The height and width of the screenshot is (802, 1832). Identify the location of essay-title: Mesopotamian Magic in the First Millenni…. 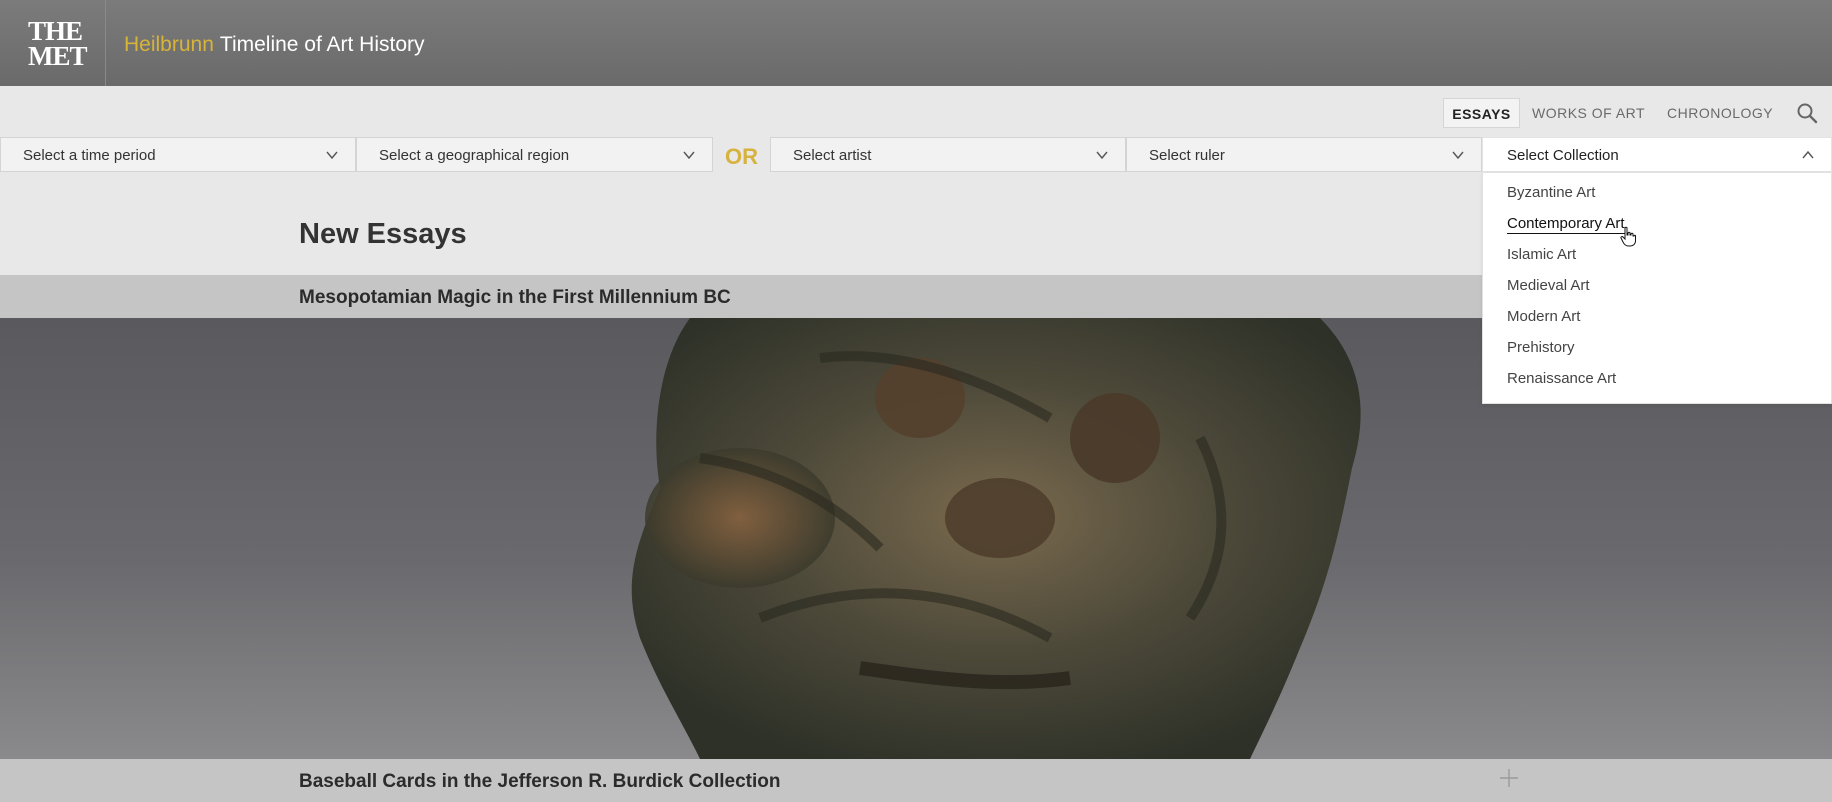
(515, 298).